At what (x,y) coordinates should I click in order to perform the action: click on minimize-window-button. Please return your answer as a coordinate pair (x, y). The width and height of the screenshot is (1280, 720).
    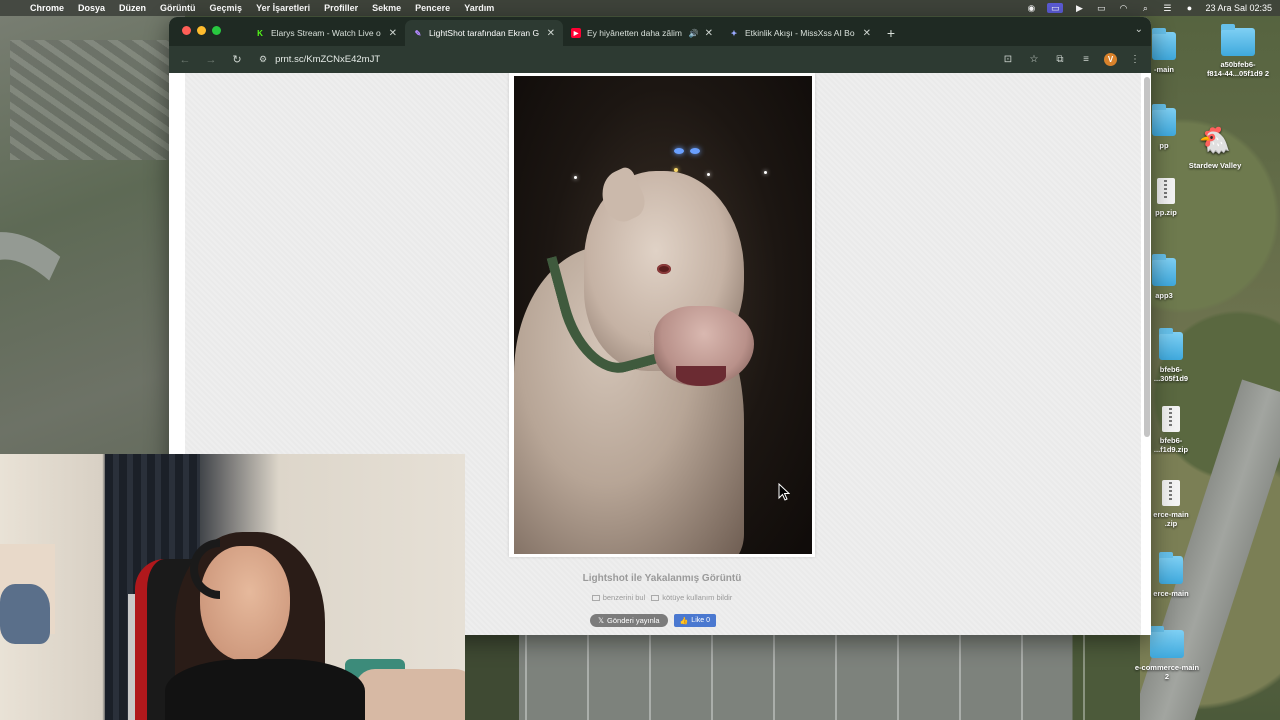
    Looking at the image, I should click on (201, 30).